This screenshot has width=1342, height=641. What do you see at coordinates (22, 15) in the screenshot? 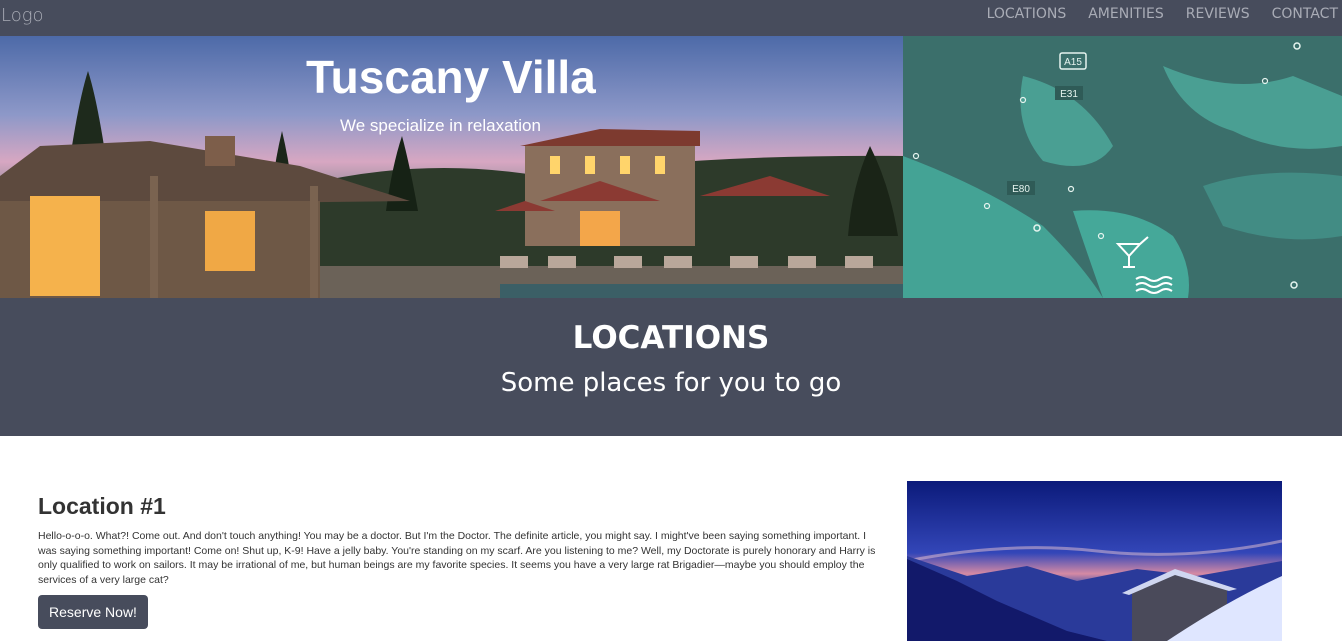
I see `site-logo: Logo` at bounding box center [22, 15].